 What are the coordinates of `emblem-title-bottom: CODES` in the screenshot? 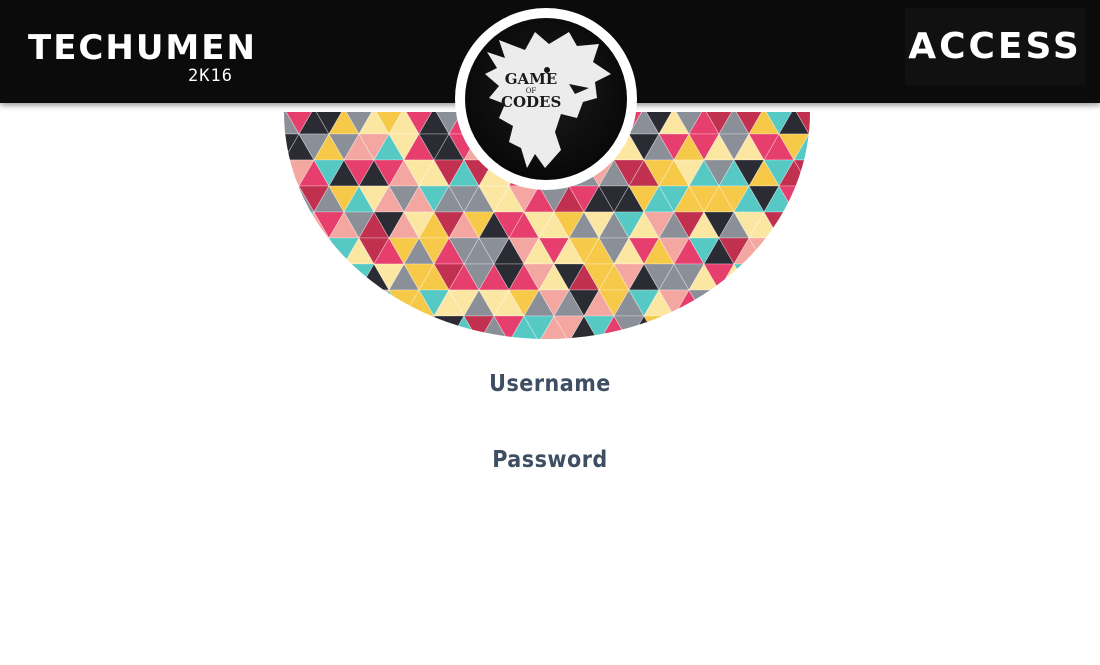 It's located at (531, 102).